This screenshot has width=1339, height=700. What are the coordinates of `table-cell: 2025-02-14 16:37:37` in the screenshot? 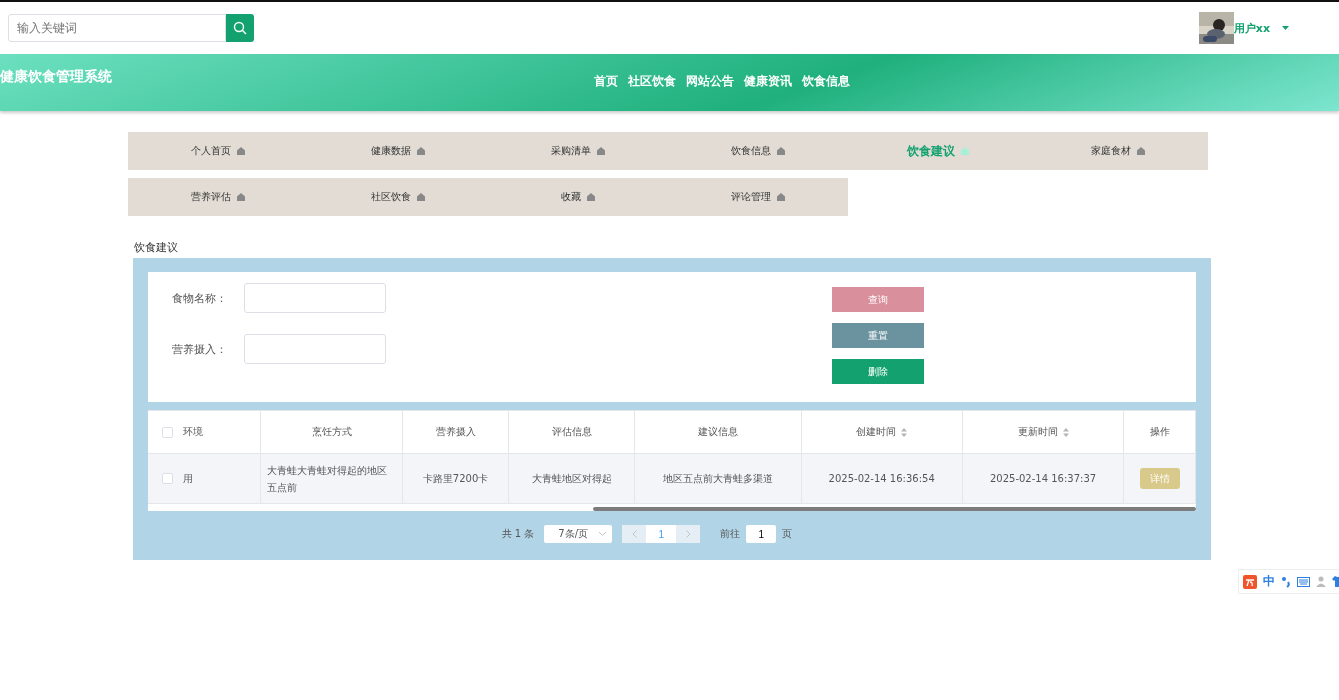 It's located at (1043, 478).